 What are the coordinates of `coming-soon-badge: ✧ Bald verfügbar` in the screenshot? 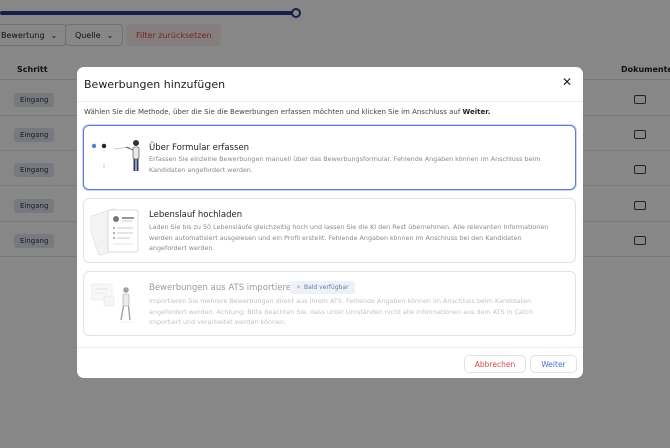 It's located at (322, 287).